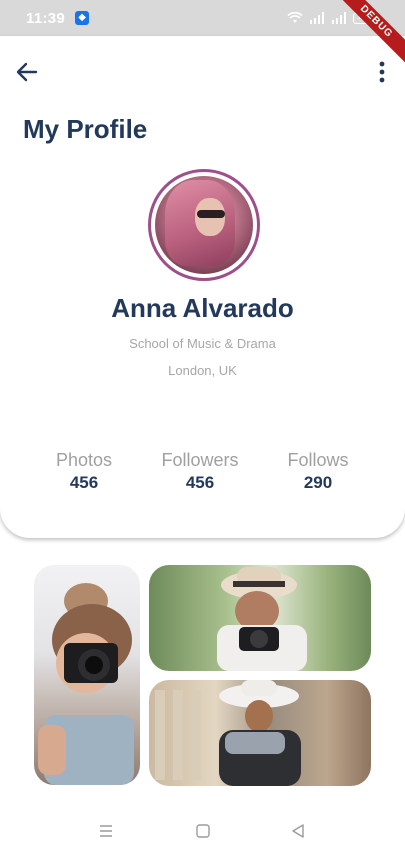 This screenshot has height=855, width=405. What do you see at coordinates (318, 460) in the screenshot?
I see `stat-label: Follows` at bounding box center [318, 460].